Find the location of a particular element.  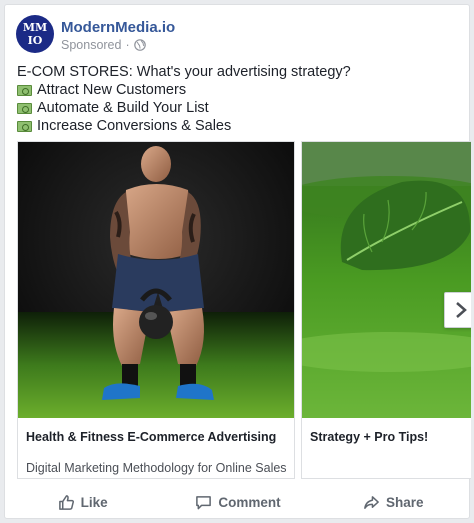

comment-label: Comment is located at coordinates (249, 502).